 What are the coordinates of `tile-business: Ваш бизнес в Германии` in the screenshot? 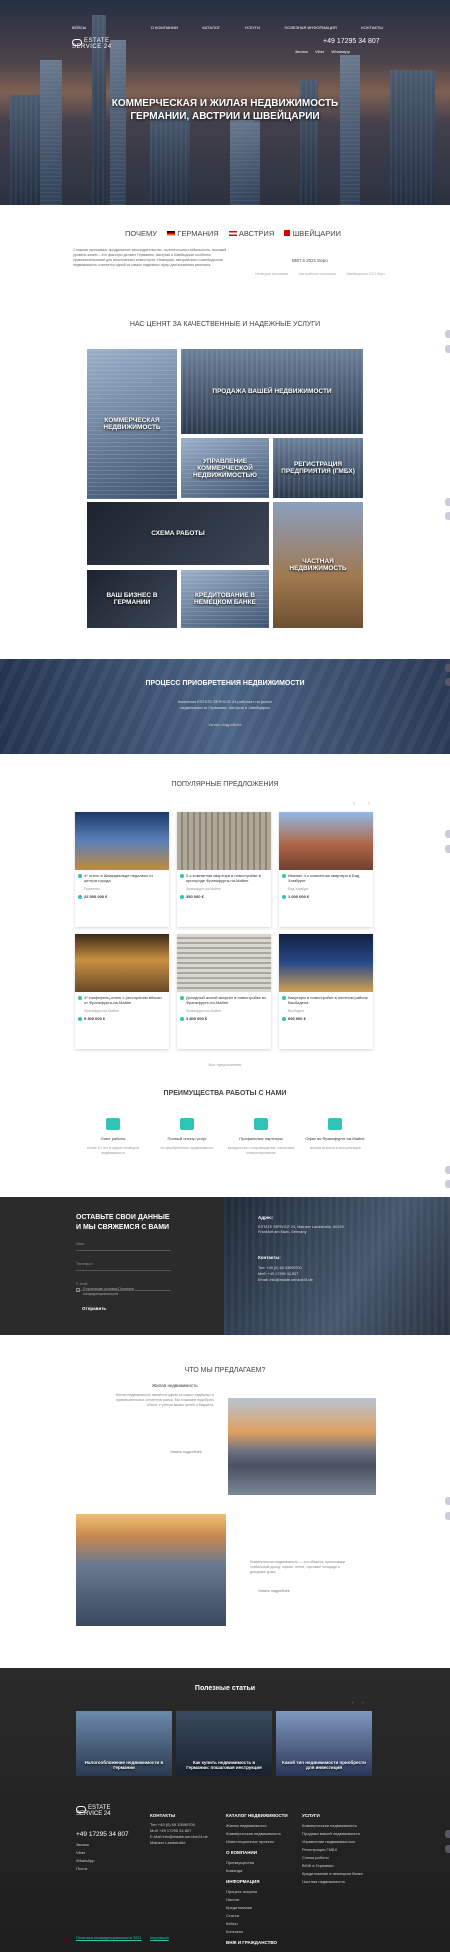 It's located at (132, 599).